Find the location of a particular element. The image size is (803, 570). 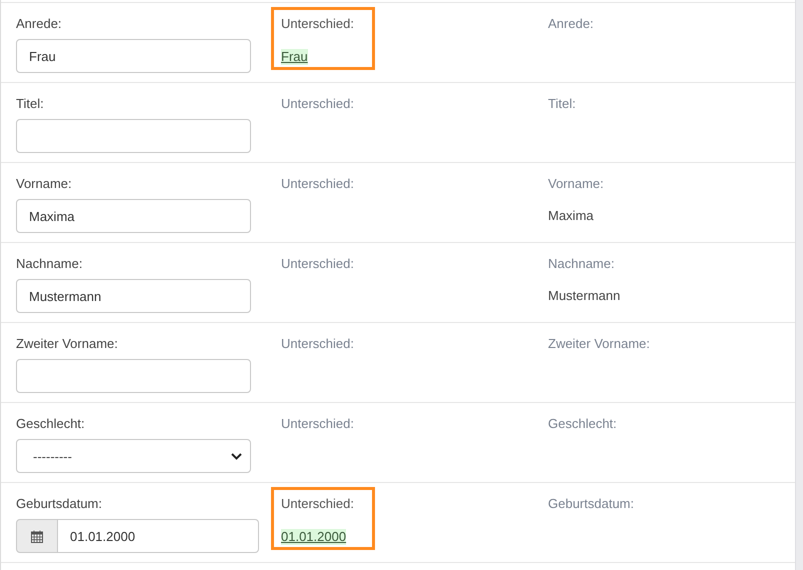

comparison-label: Titel: is located at coordinates (562, 104).